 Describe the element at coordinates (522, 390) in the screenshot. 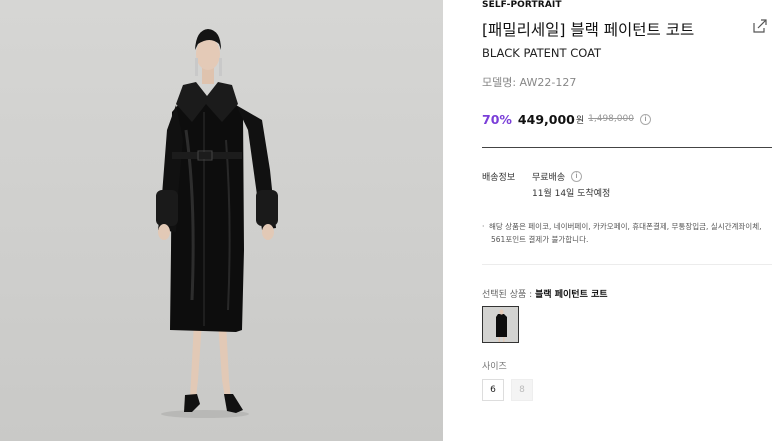

I see `size-option-8: 8` at that location.